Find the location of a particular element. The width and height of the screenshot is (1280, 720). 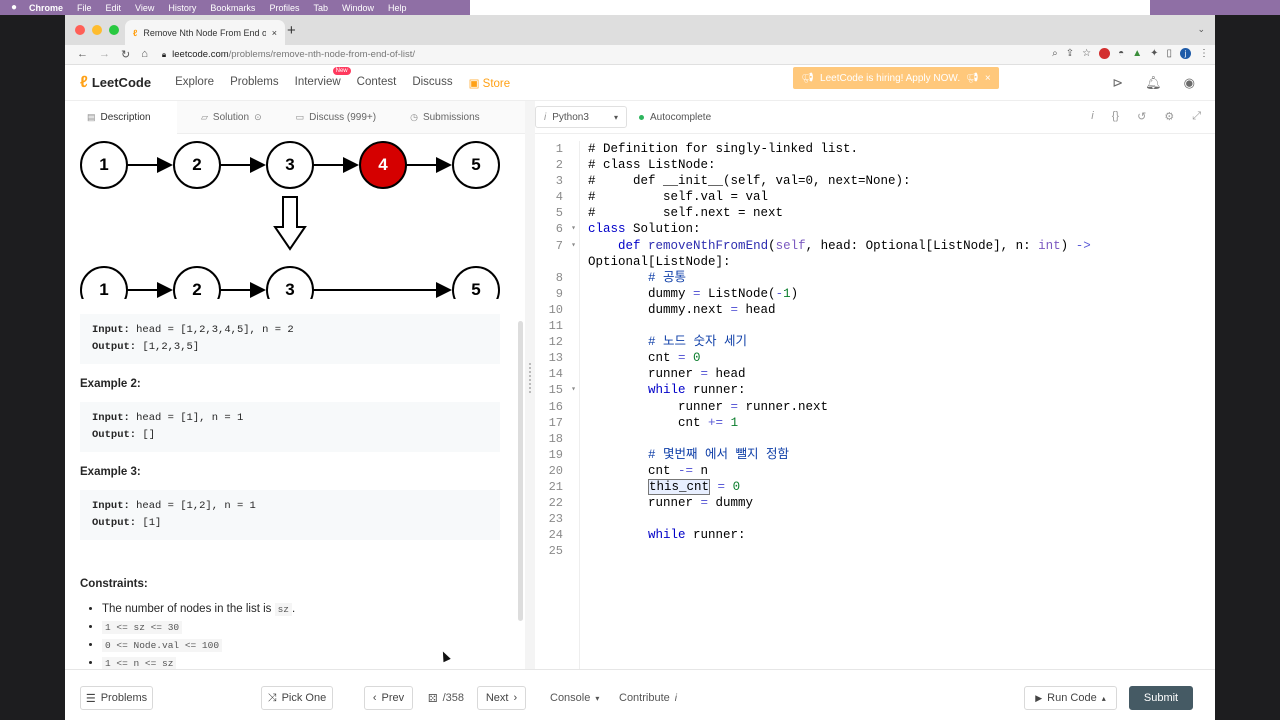

nav-explore: Explore is located at coordinates (194, 83).